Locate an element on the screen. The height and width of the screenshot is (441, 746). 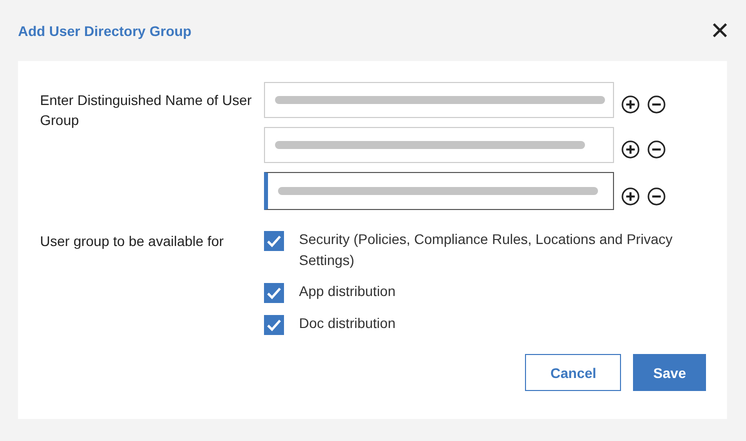
cancel-button: Cancel is located at coordinates (573, 372).